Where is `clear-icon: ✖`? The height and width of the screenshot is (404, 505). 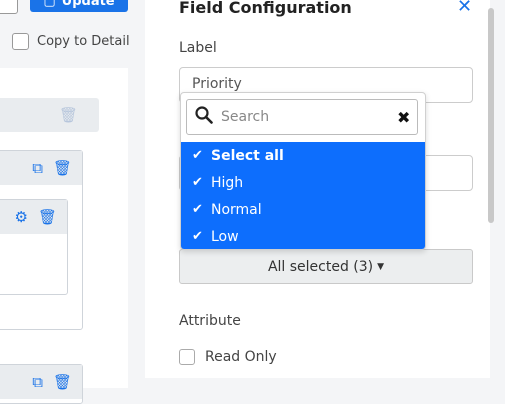 clear-icon: ✖ is located at coordinates (403, 117).